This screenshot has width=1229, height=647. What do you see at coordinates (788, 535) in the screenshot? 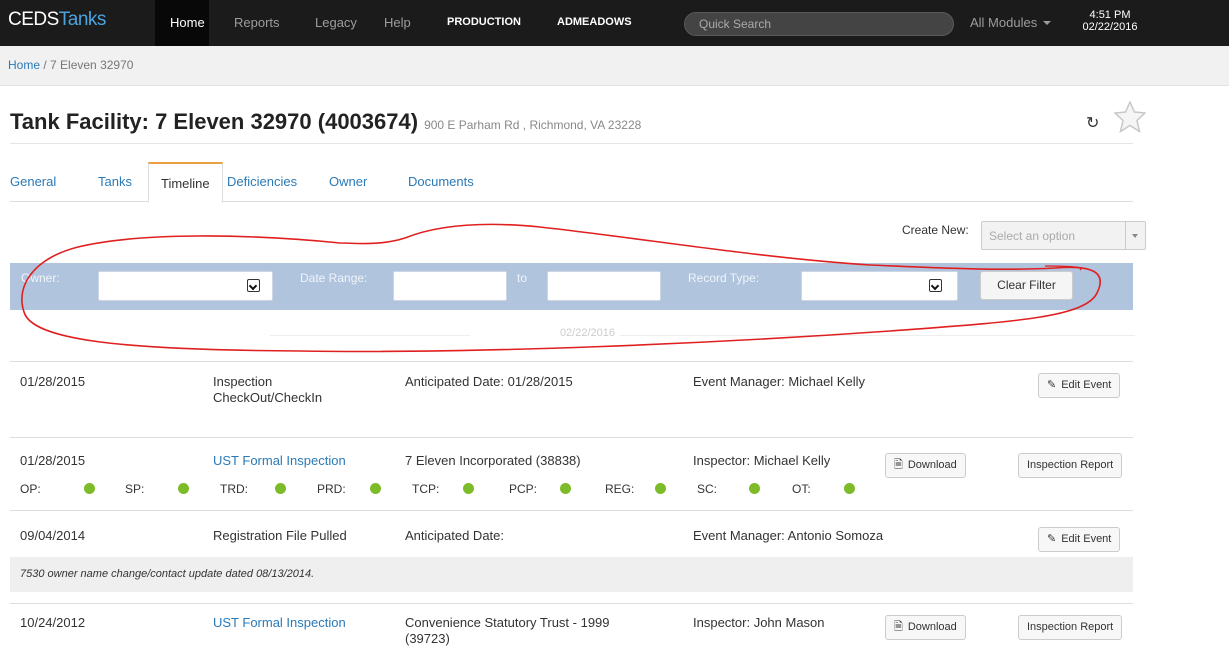
I see `event-person: Event Manager: Antonio Somoza` at bounding box center [788, 535].